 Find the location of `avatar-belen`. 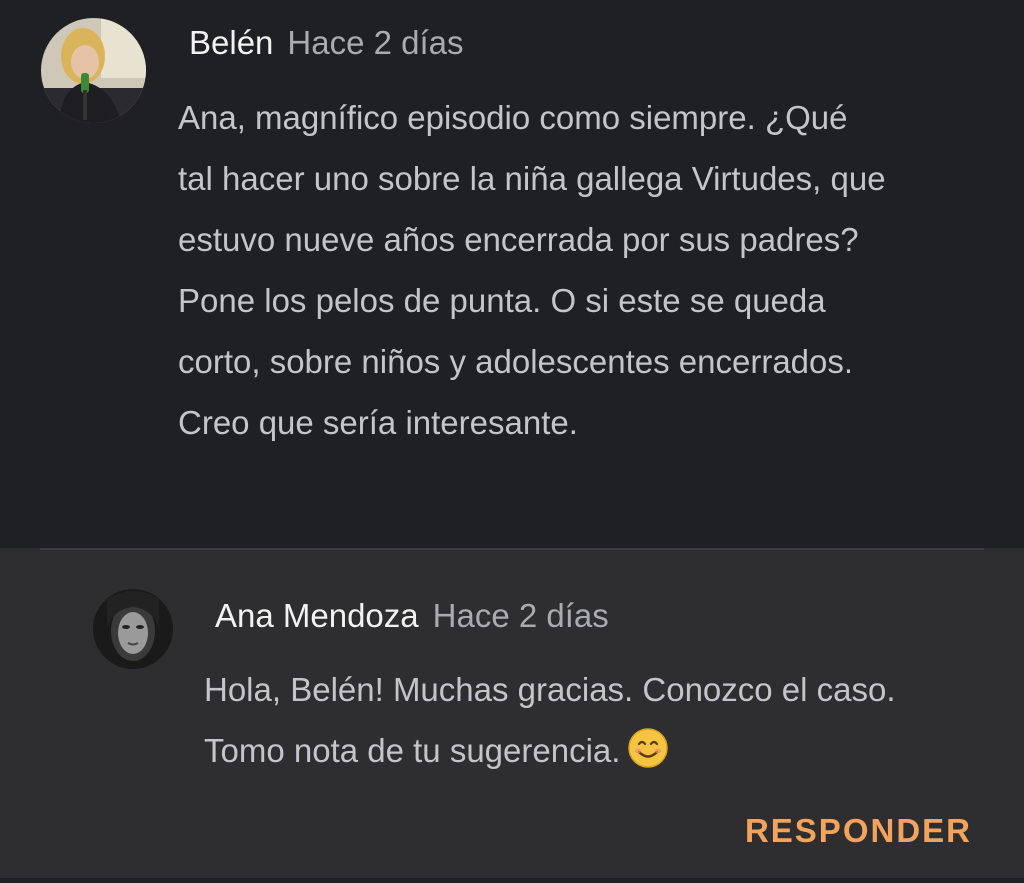

avatar-belen is located at coordinates (93, 70).